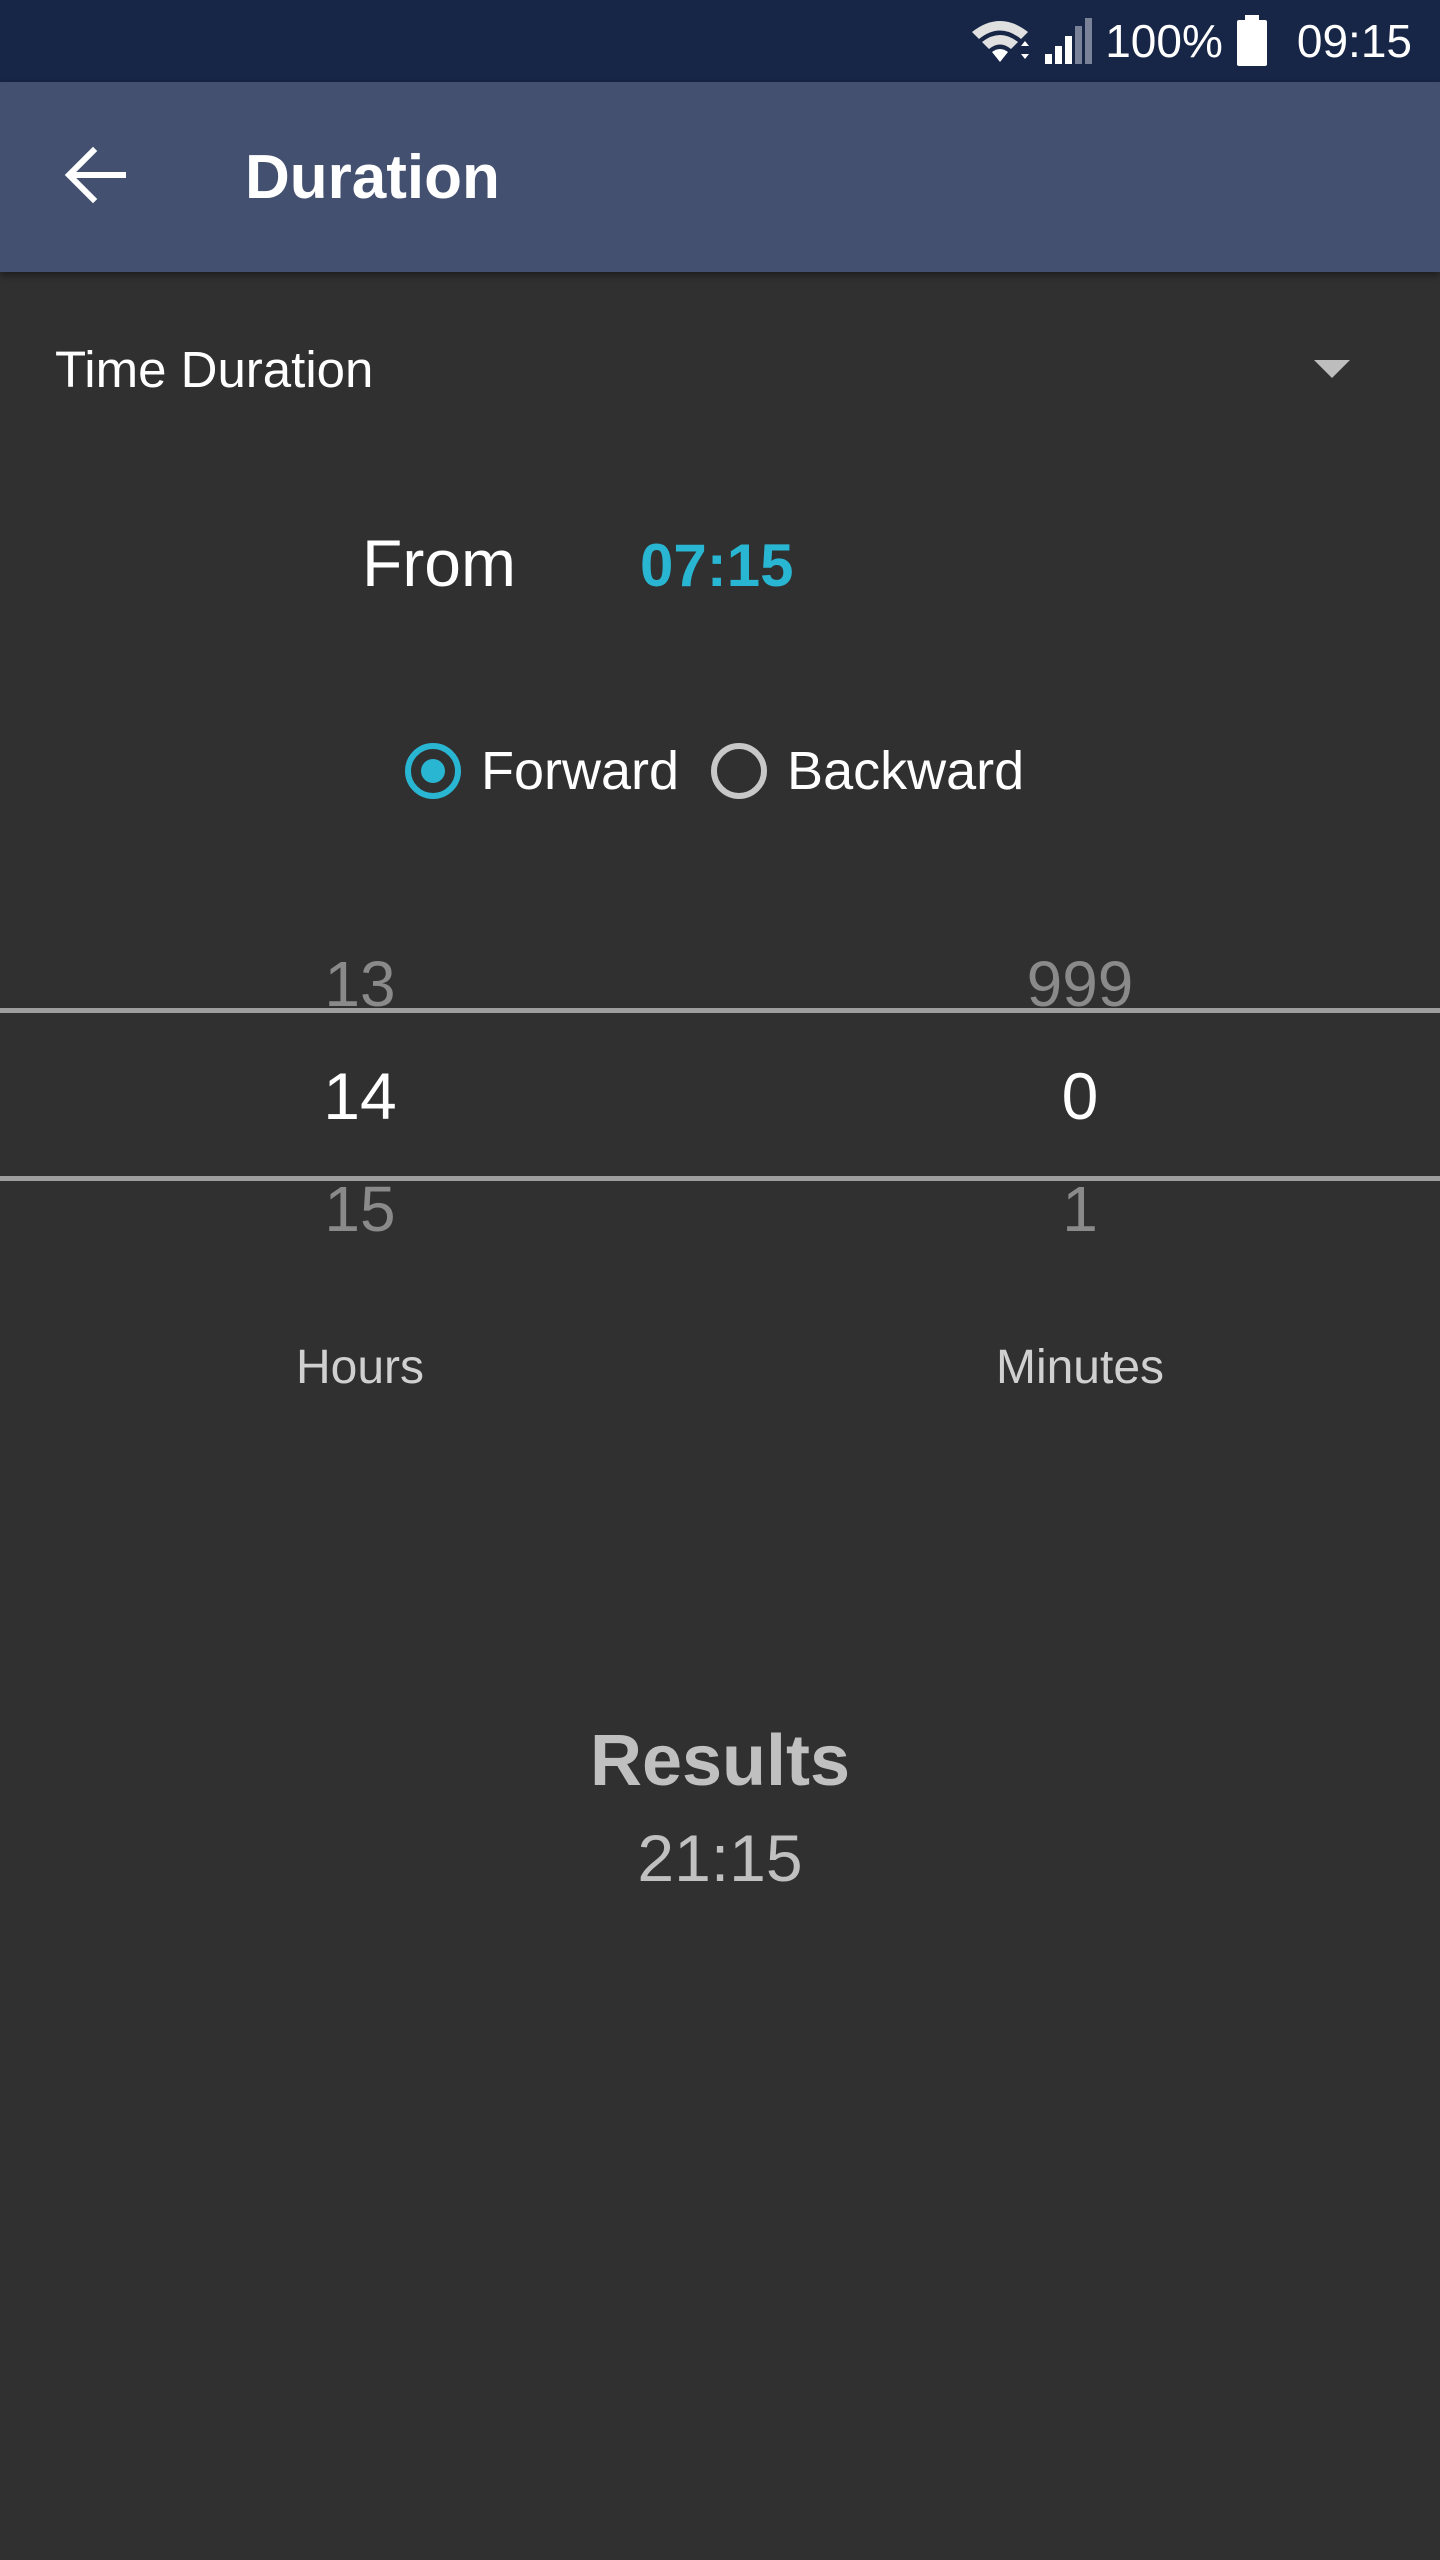  I want to click on page-title: Duration, so click(372, 177).